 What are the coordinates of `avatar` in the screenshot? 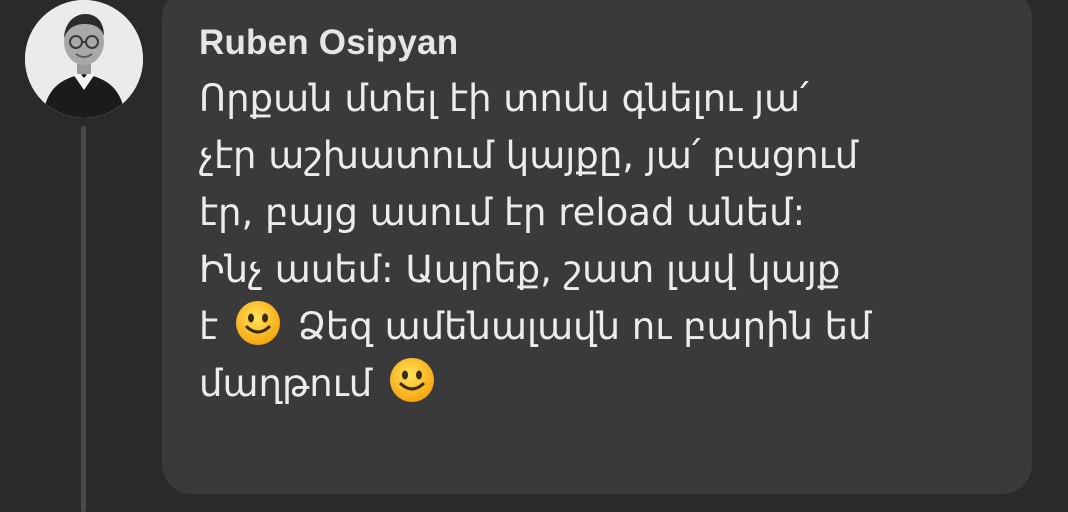 It's located at (84, 59).